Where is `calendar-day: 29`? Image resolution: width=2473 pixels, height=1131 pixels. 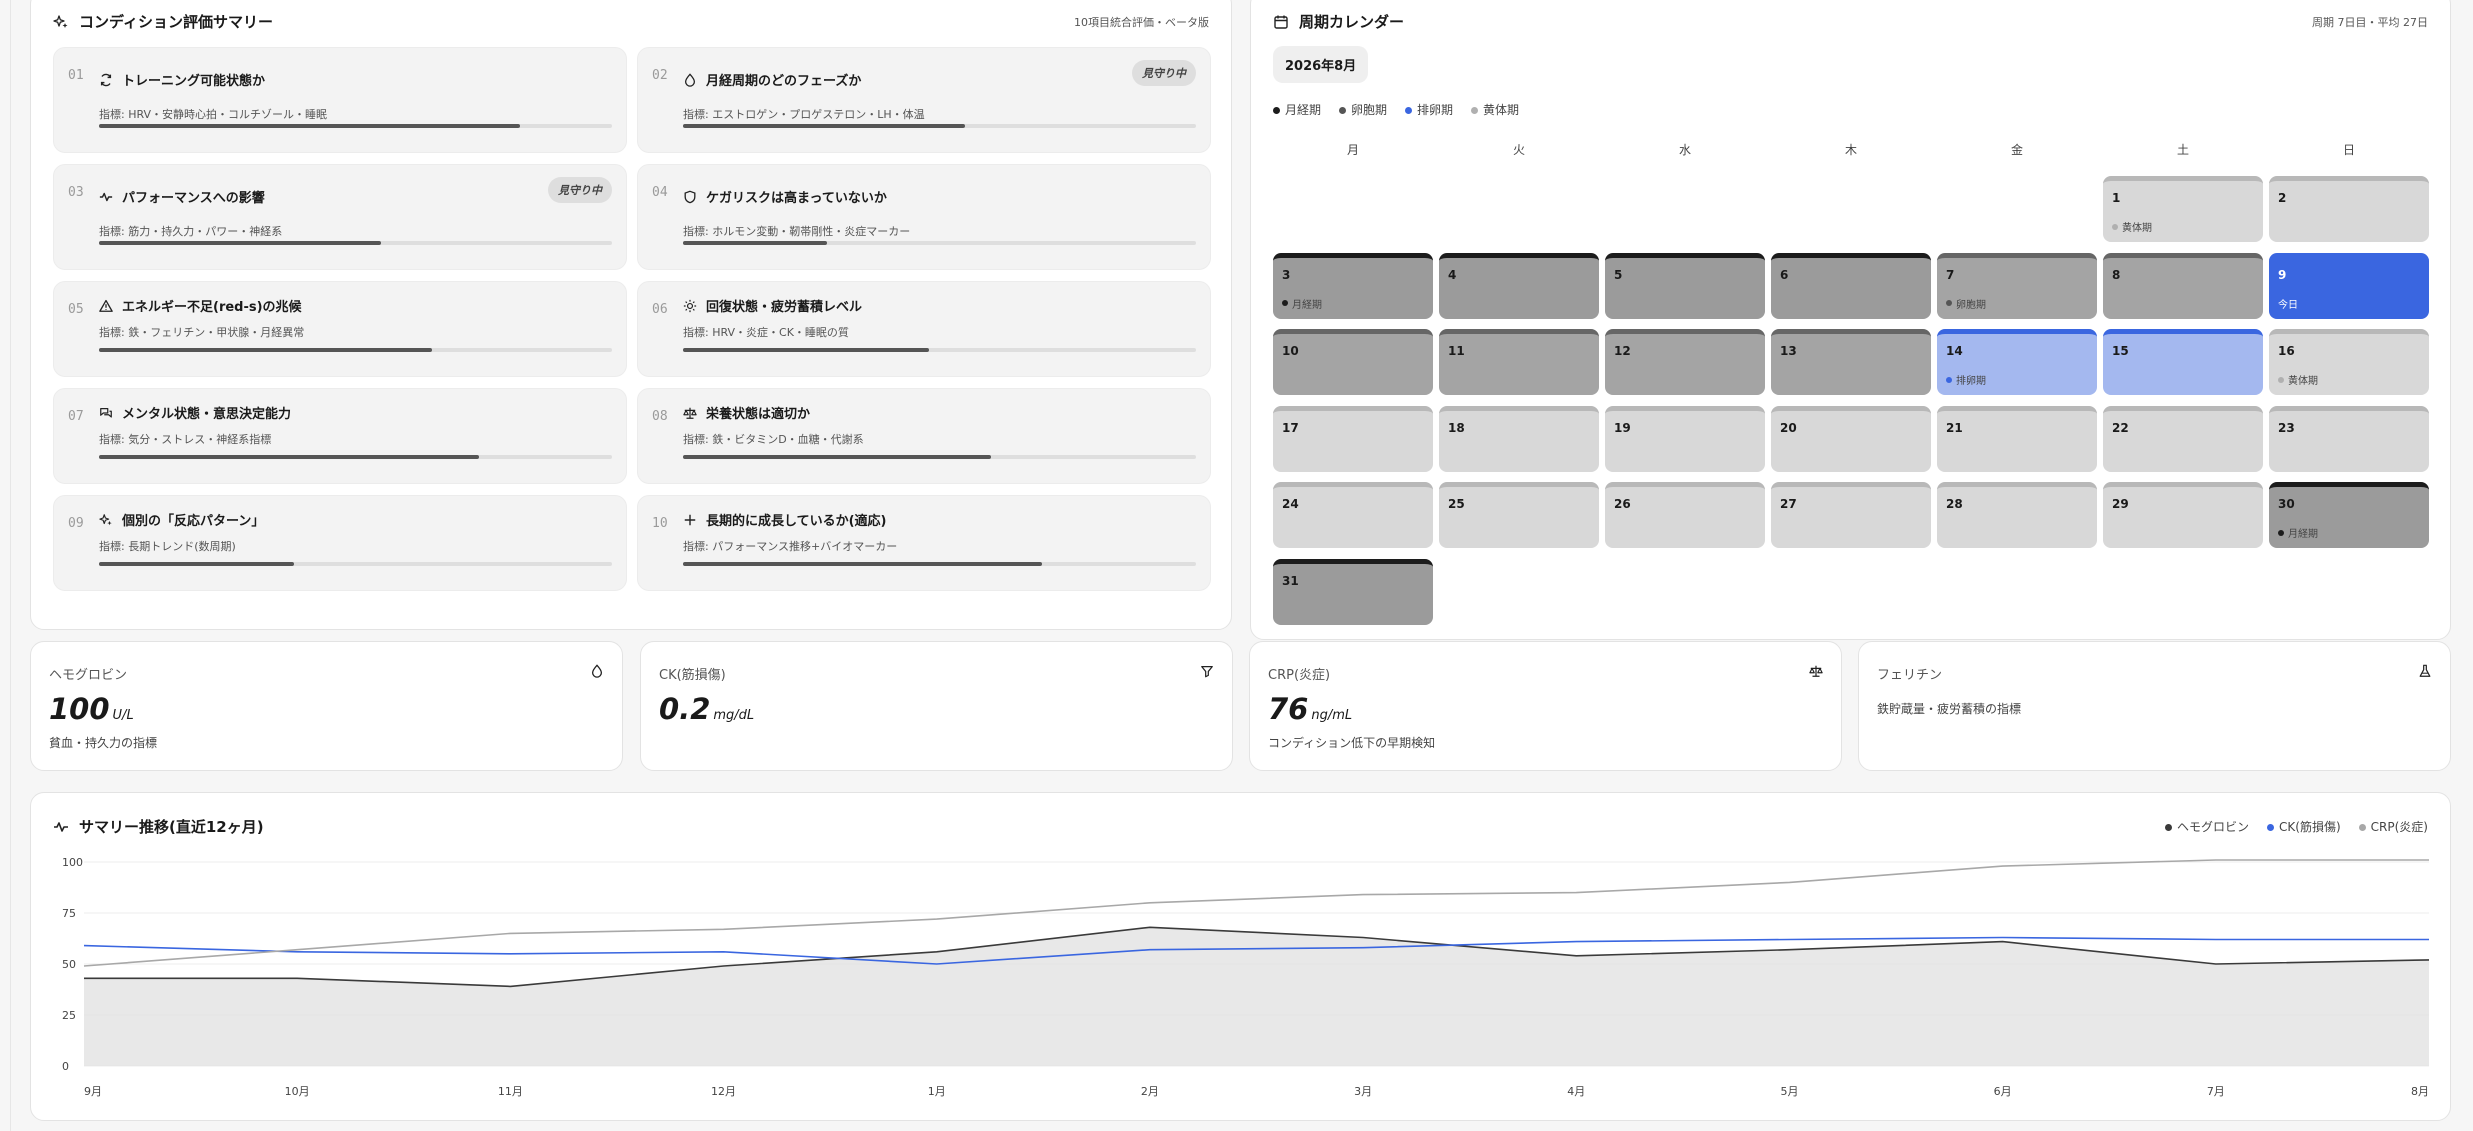 calendar-day: 29 is located at coordinates (2183, 515).